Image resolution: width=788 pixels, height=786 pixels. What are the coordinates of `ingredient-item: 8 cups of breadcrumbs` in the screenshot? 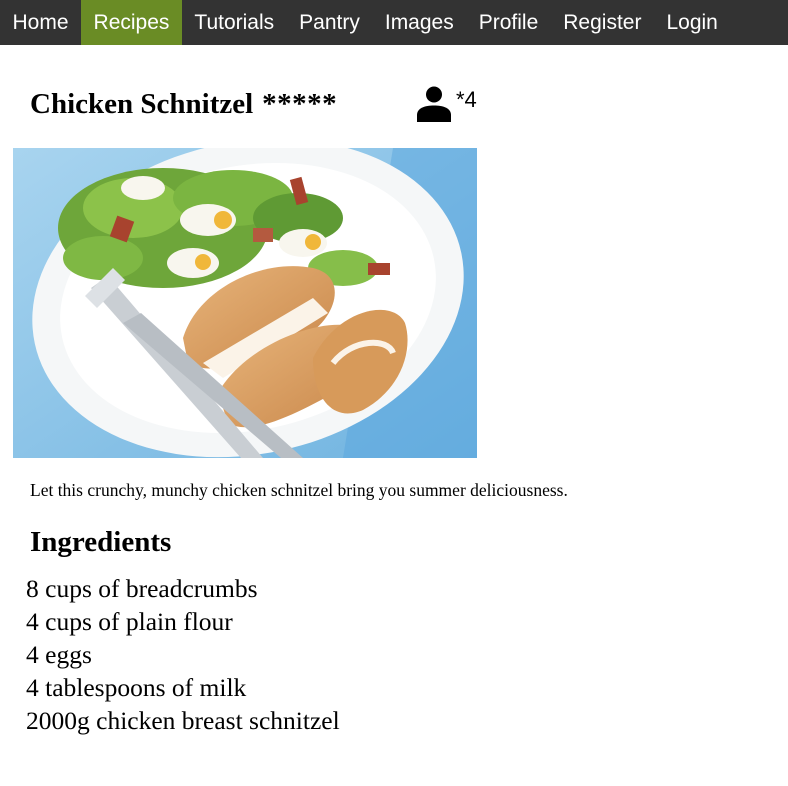 It's located at (142, 588).